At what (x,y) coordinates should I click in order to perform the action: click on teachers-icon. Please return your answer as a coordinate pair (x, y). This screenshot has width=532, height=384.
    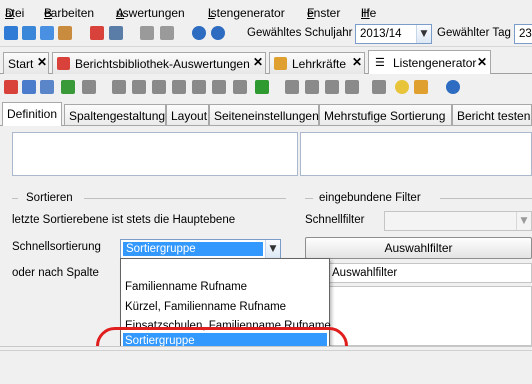
    Looking at the image, I should click on (280, 63).